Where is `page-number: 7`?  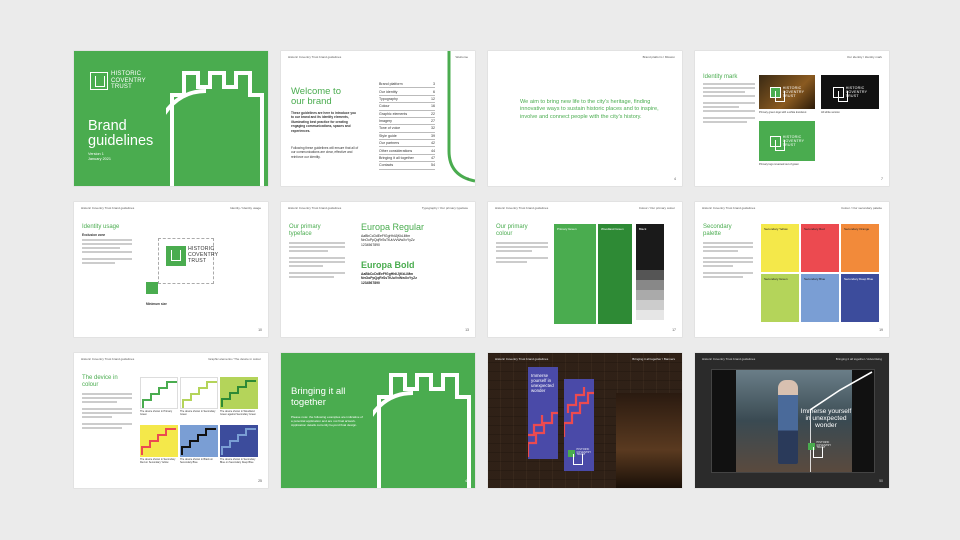
page-number: 7 is located at coordinates (882, 179).